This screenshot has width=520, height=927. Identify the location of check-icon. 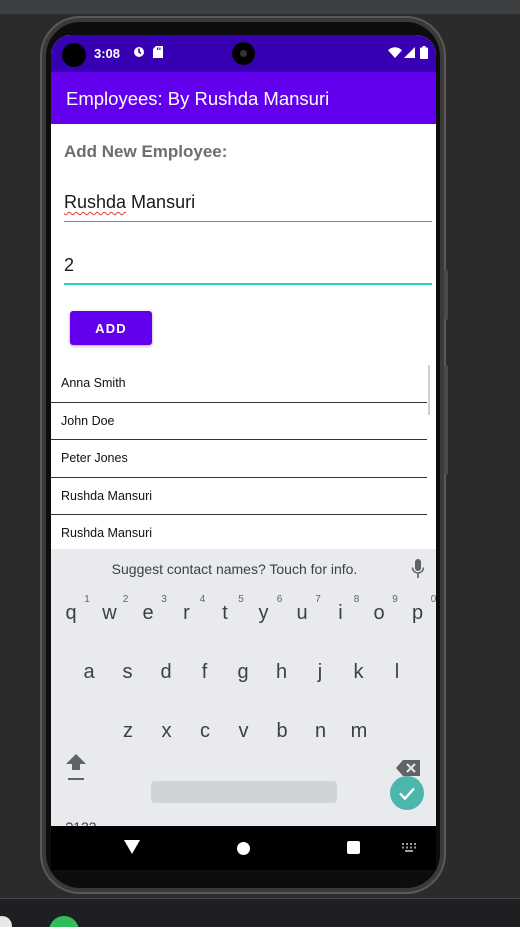
(407, 794).